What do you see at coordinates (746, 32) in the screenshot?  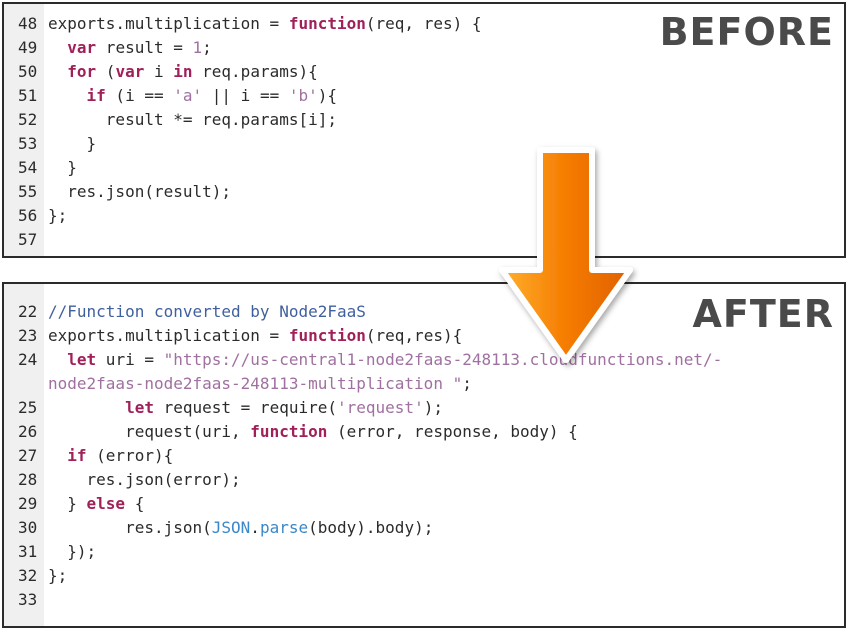 I see `before-label: BEFORE` at bounding box center [746, 32].